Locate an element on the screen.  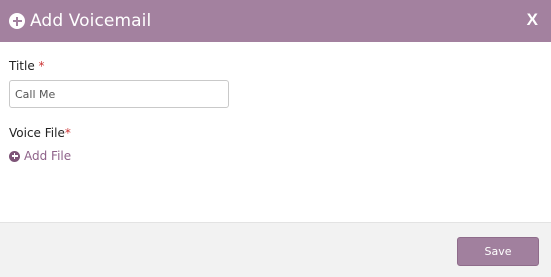
title-label-text: Title is located at coordinates (22, 66).